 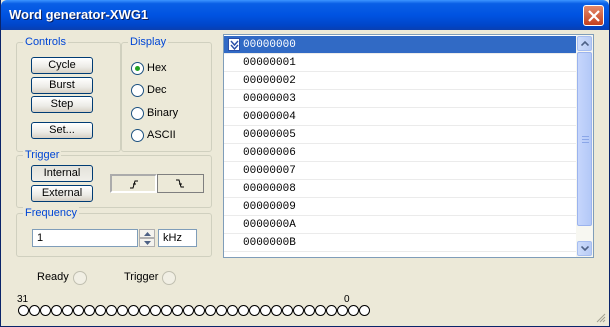 I want to click on scroll-down-button, so click(x=584, y=248).